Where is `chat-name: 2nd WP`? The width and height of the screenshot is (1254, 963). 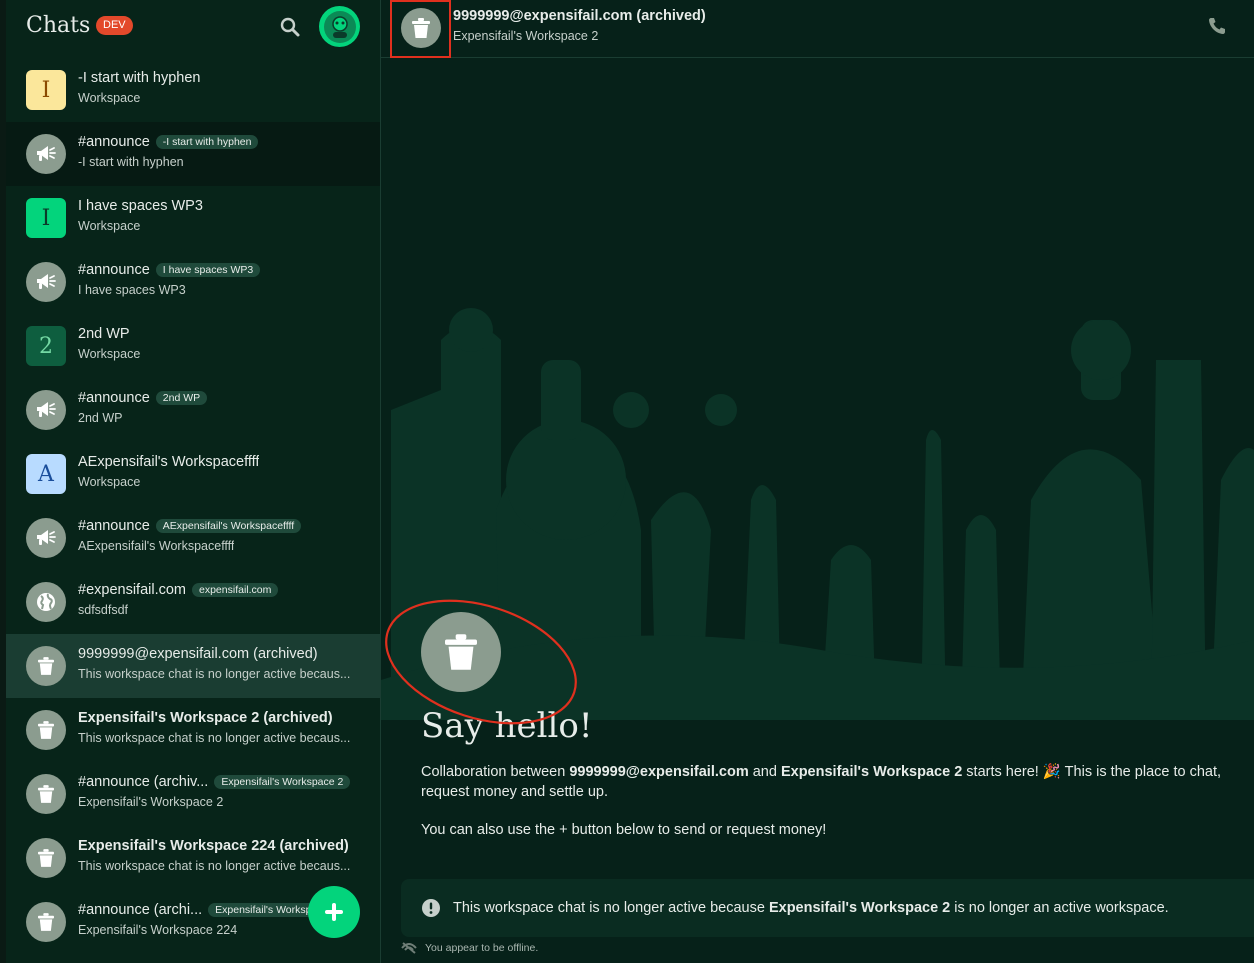 chat-name: 2nd WP is located at coordinates (104, 334).